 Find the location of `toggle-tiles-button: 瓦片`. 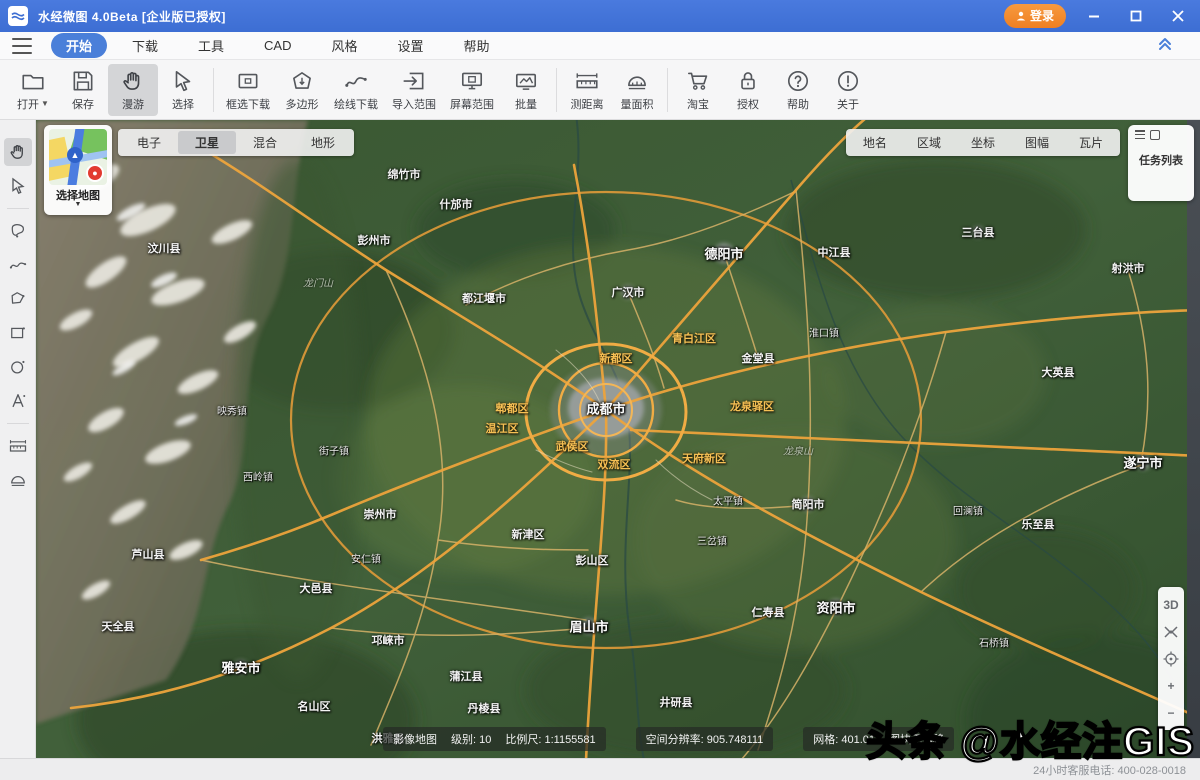

toggle-tiles-button: 瓦片 is located at coordinates (1091, 142).